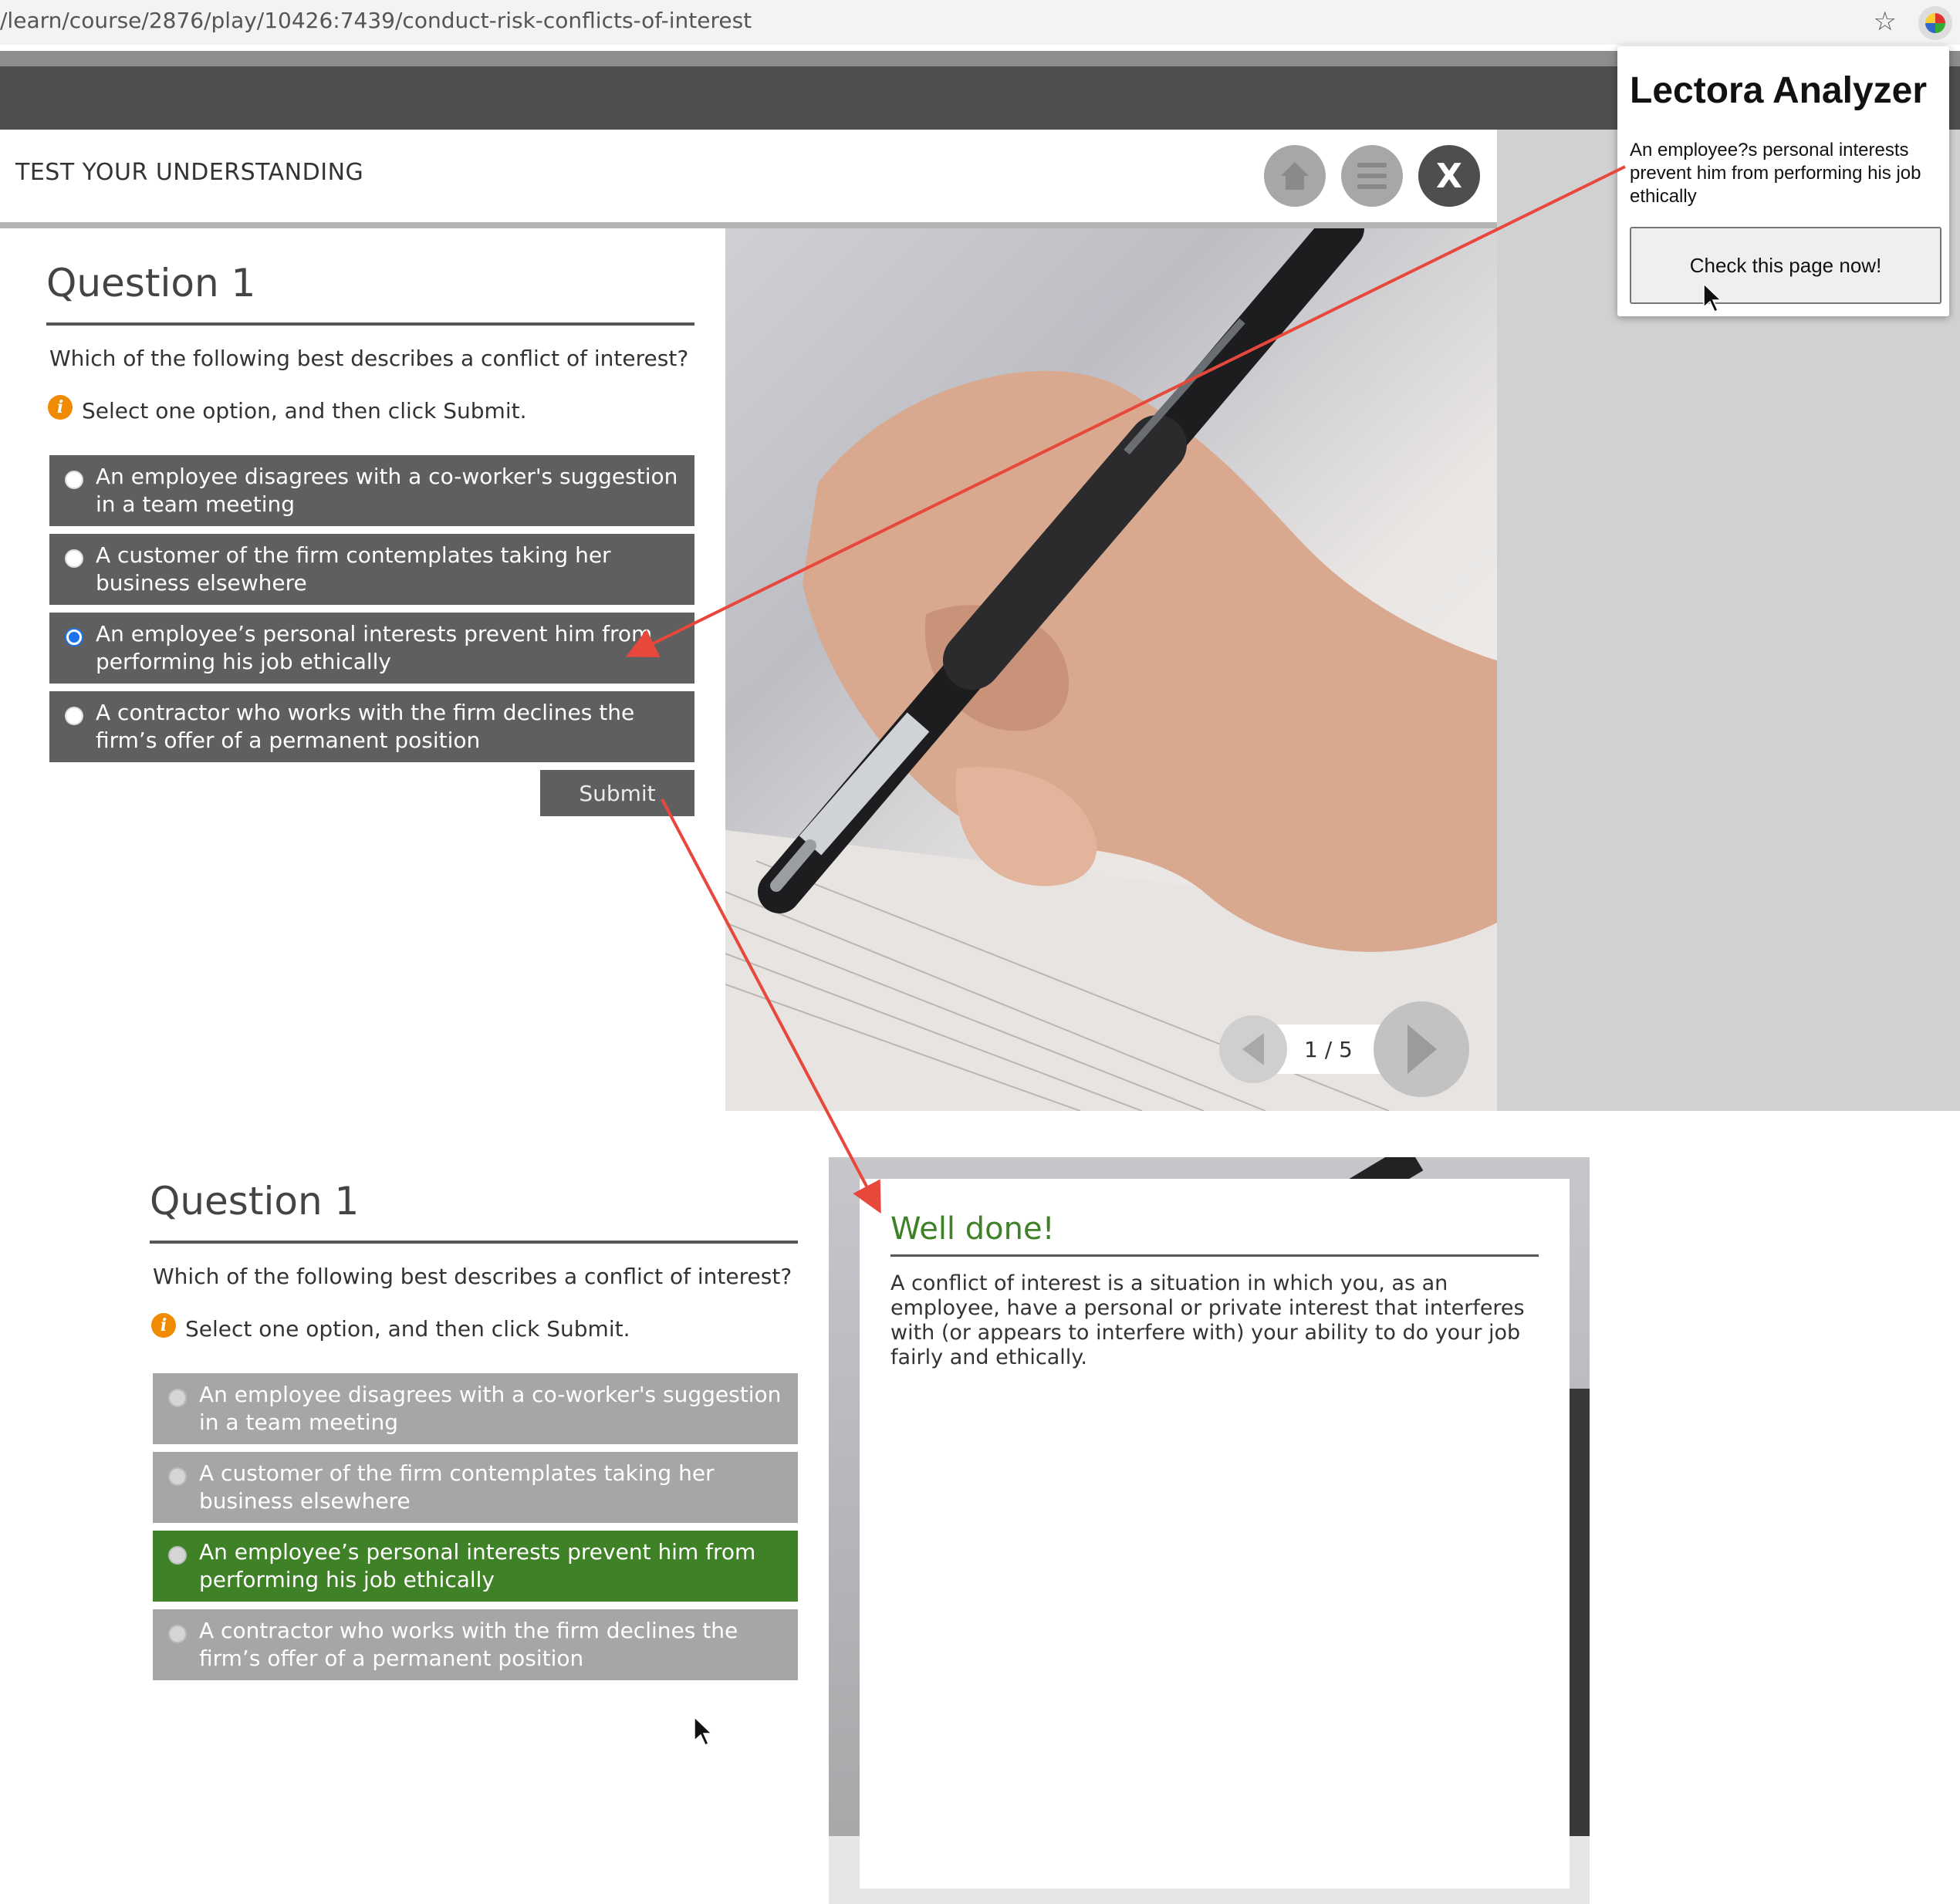 The image size is (1960, 1904). I want to click on arrow-analyzer-to-option, so click(1125, 411).